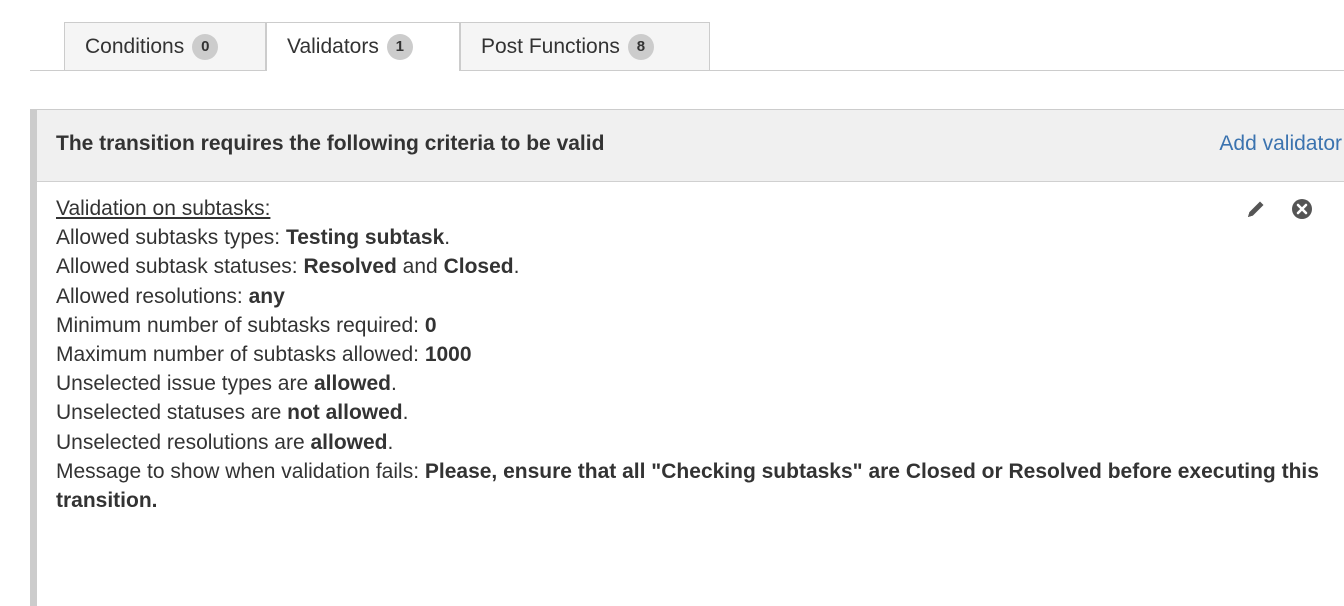  I want to click on line-value: 1000, so click(448, 355).